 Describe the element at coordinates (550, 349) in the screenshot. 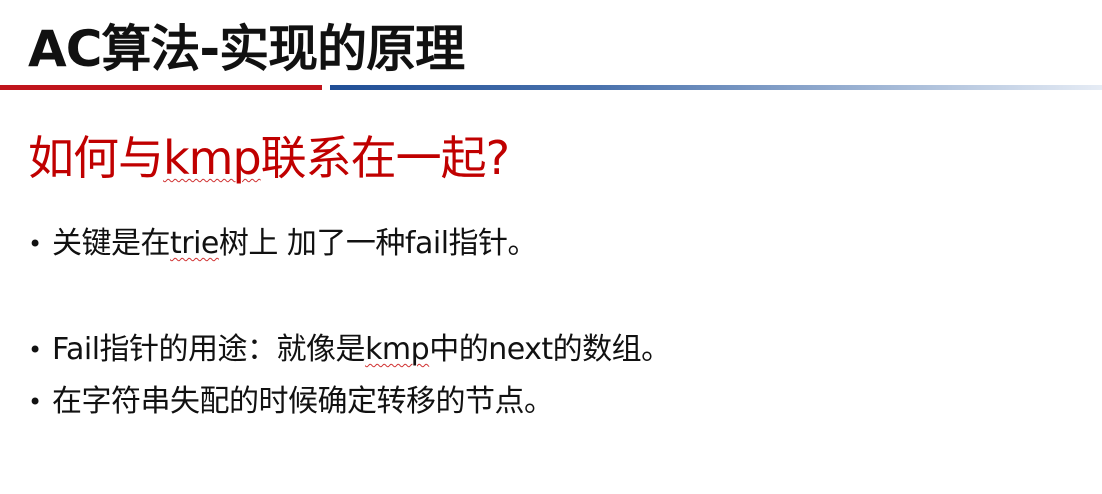

I see `bullet-text-post: 中的next的数组。` at that location.